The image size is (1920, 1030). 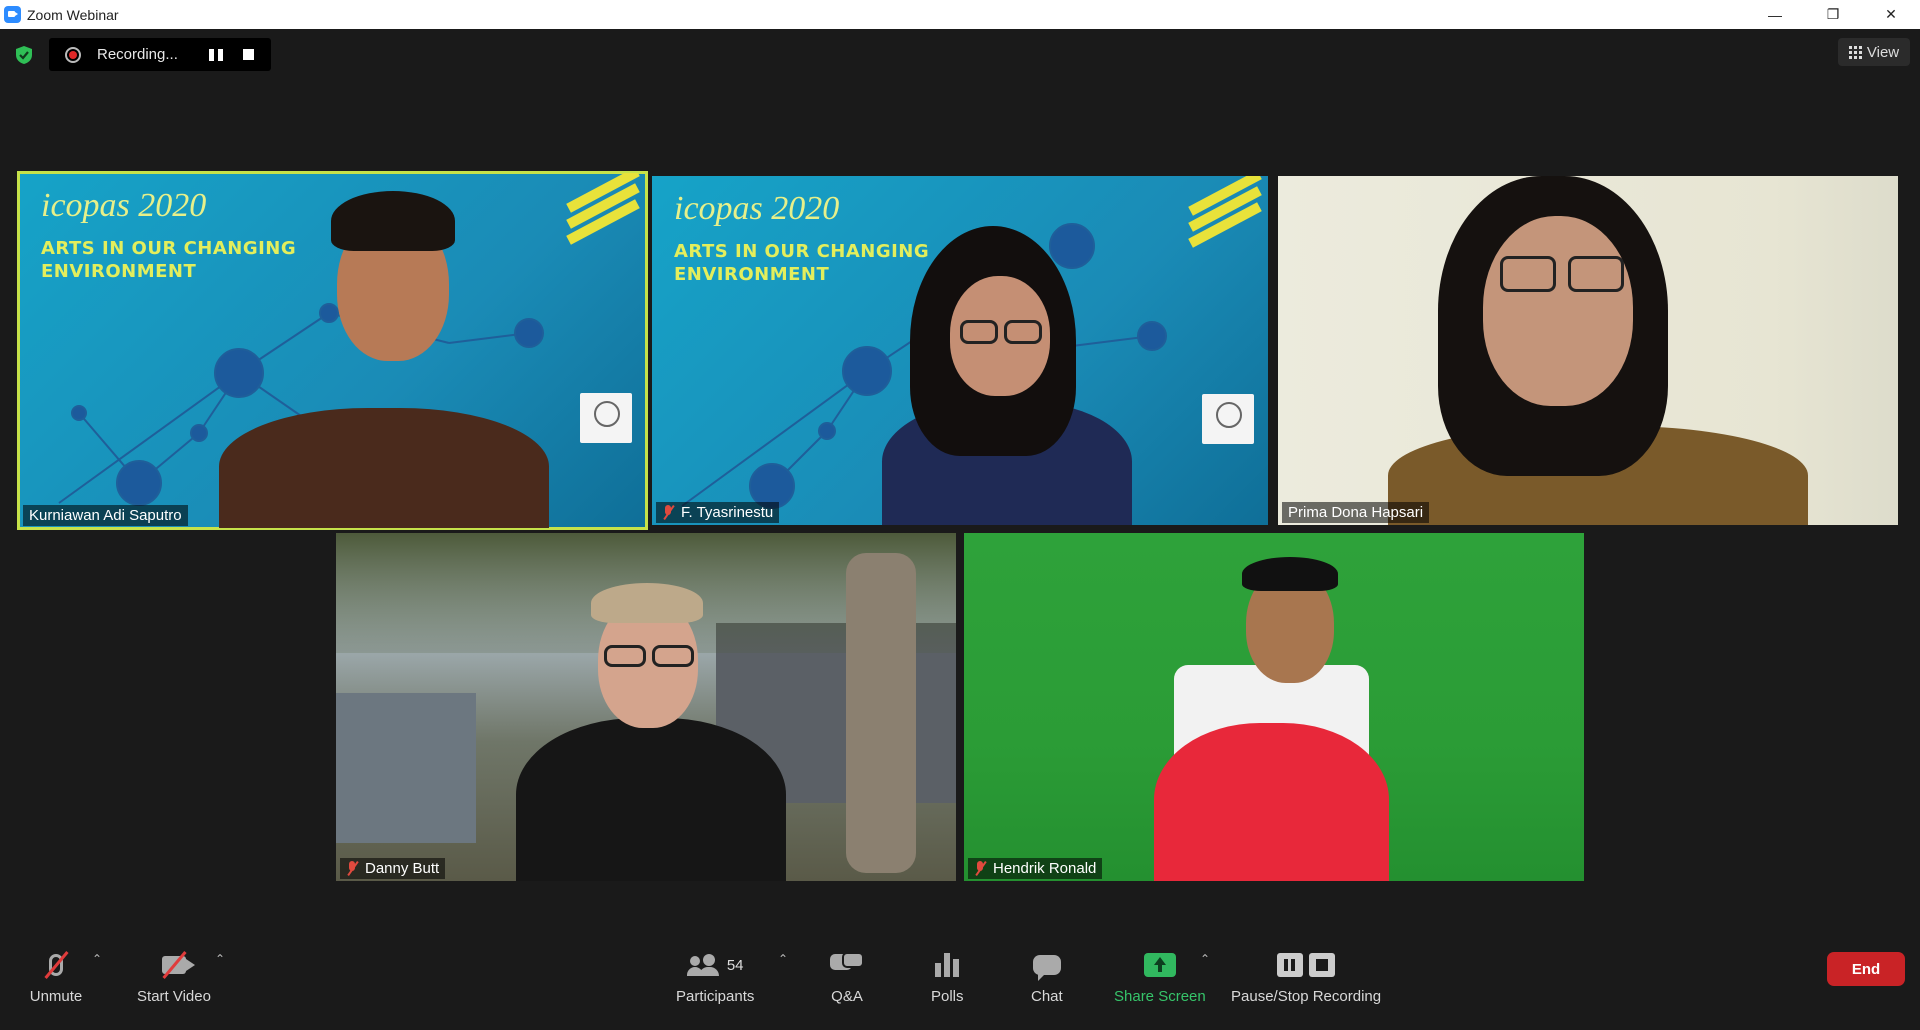 I want to click on polls-button: Polls, so click(x=947, y=976).